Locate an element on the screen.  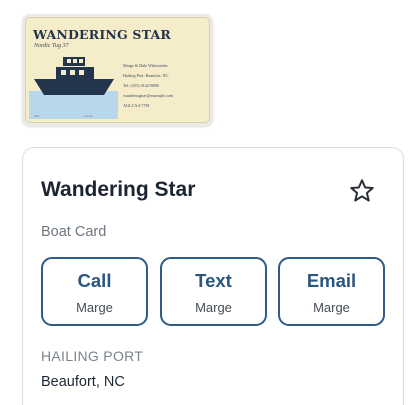
business-card-line: Tel: (555) 0142-8890 is located at coordinates (141, 85).